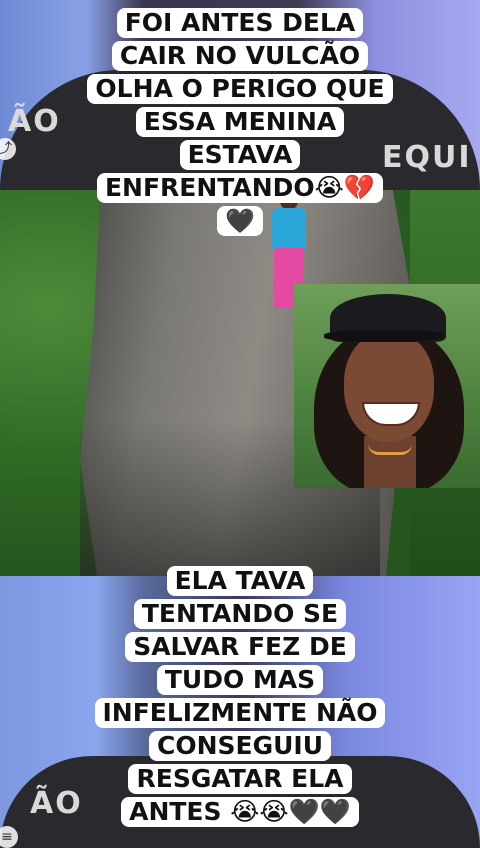  Describe the element at coordinates (240, 779) in the screenshot. I see `bottom-caption-line: RESGATAR ELA` at that location.